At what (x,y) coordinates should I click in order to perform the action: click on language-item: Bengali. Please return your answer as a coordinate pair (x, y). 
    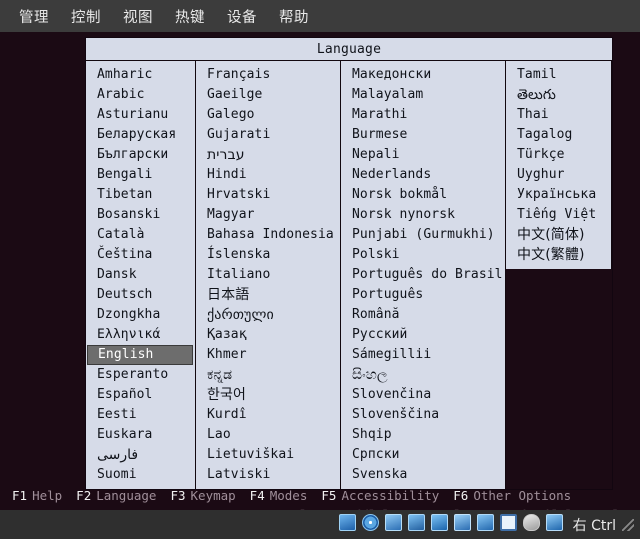
    Looking at the image, I should click on (140, 175).